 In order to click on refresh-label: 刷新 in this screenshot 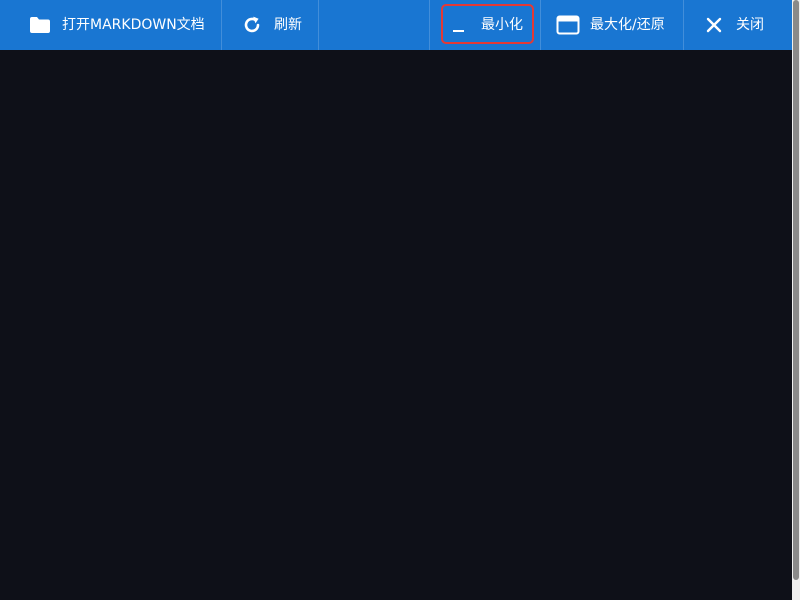, I will do `click(288, 25)`.